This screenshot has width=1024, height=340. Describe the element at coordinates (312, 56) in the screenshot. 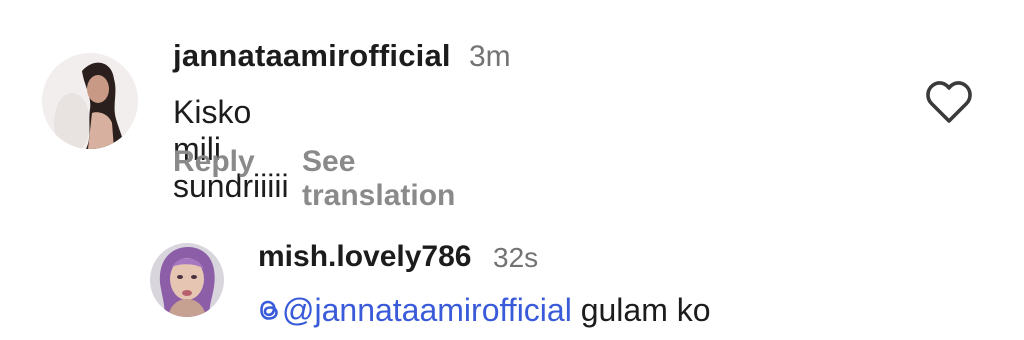

I see `comment-username: jannataamirofficial` at that location.